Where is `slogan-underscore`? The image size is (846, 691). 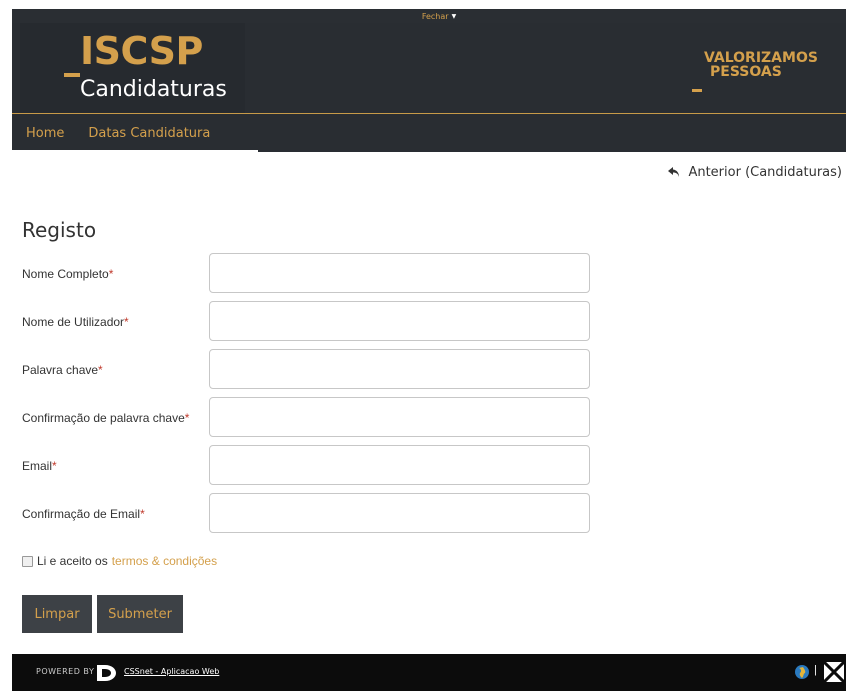
slogan-underscore is located at coordinates (697, 90).